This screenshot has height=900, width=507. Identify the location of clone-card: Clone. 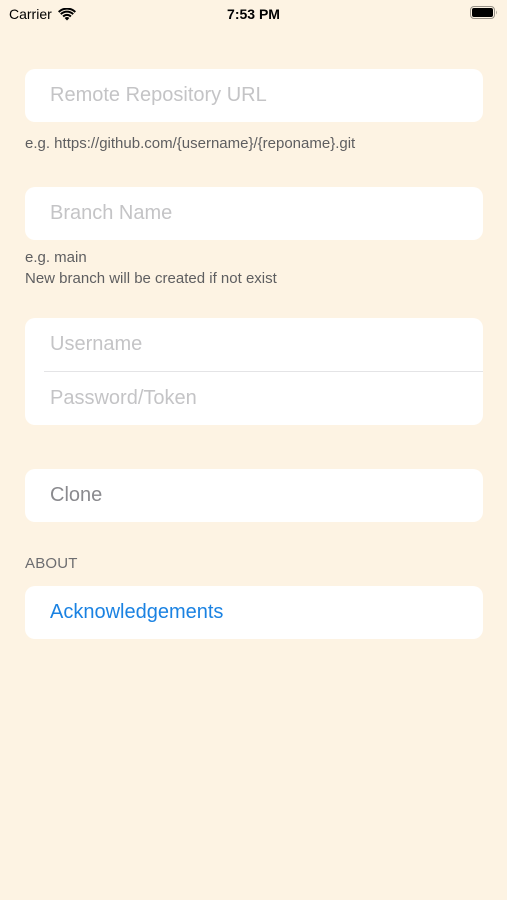
(254, 495).